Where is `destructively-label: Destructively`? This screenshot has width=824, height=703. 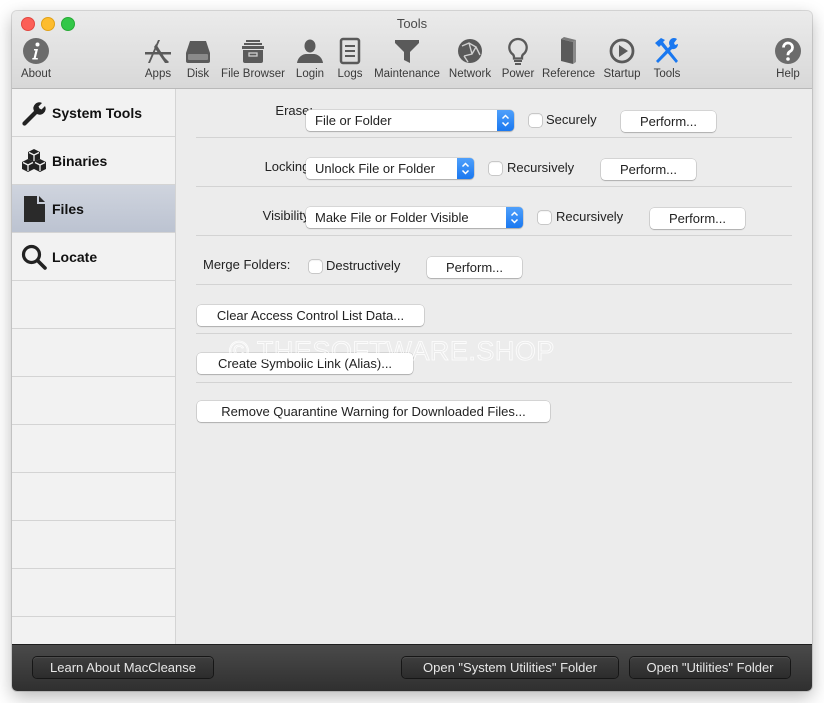 destructively-label: Destructively is located at coordinates (363, 265).